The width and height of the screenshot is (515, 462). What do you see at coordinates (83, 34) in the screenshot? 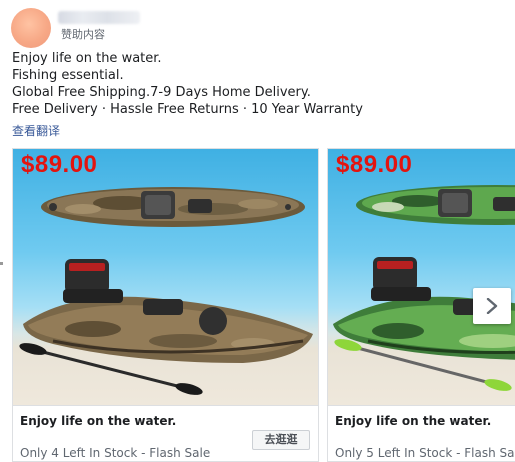
I see `sponsored-label: 赞助内容` at bounding box center [83, 34].